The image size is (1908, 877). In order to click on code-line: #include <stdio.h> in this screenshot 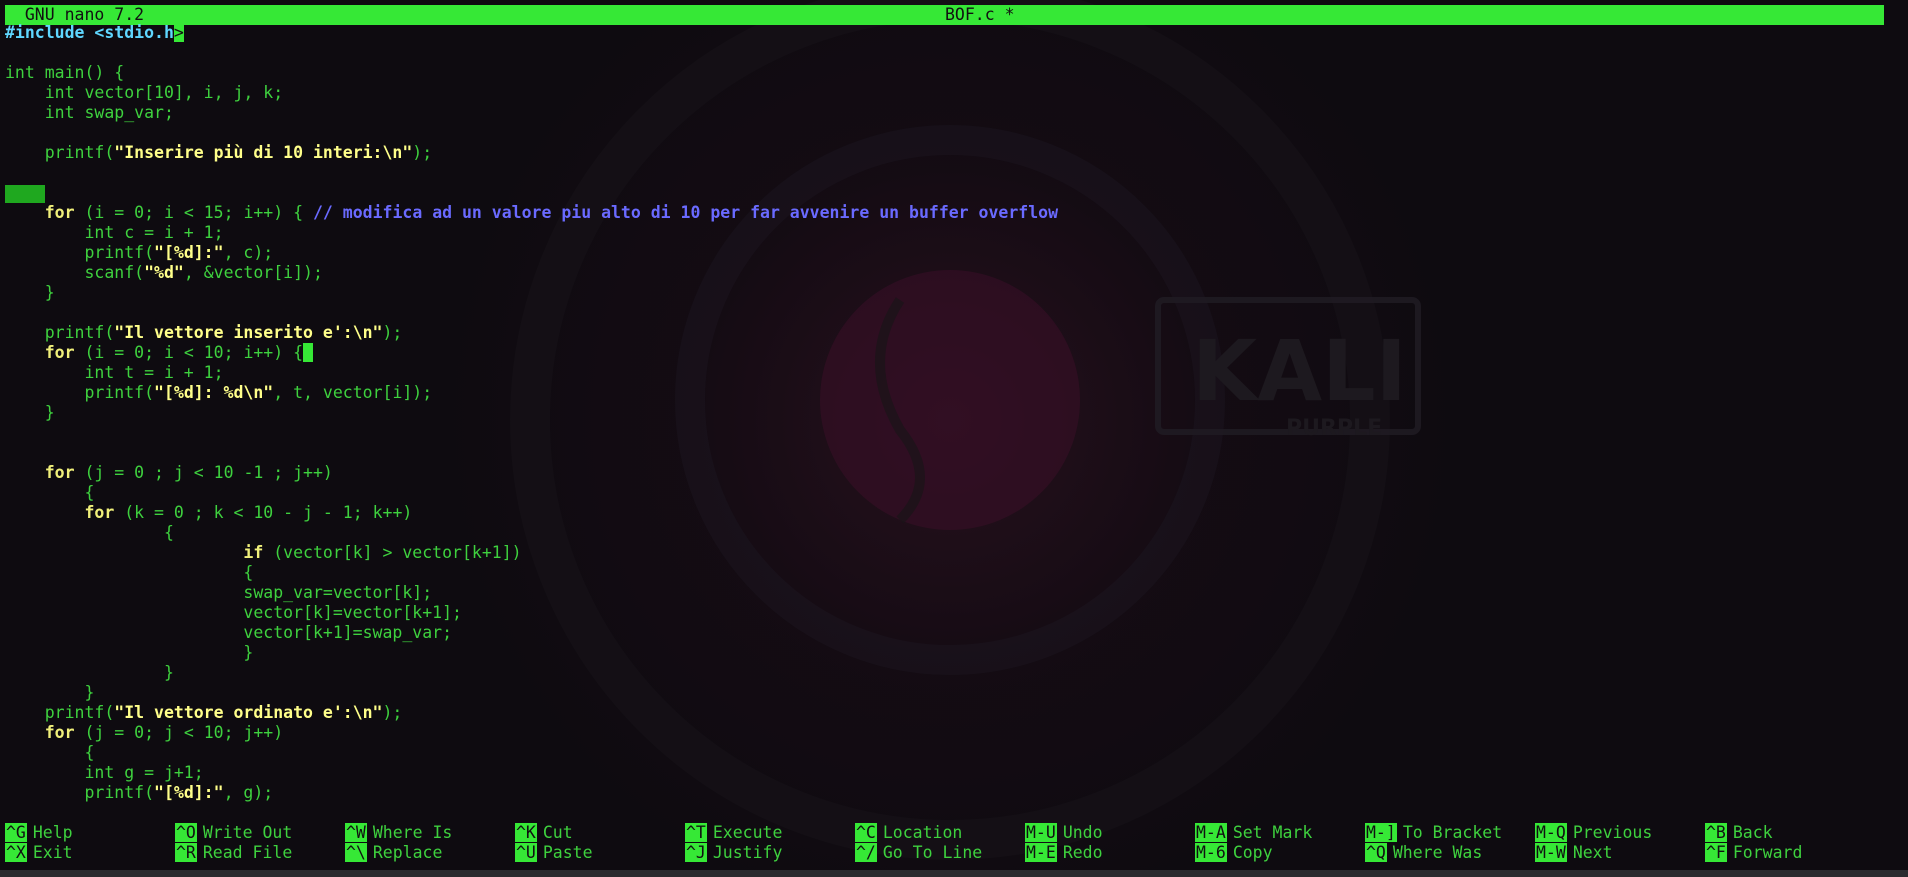, I will do `click(952, 33)`.